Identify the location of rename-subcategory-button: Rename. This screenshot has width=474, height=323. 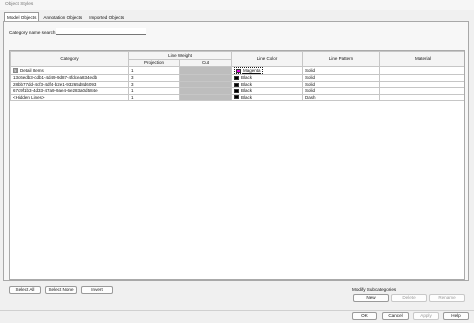
(447, 298).